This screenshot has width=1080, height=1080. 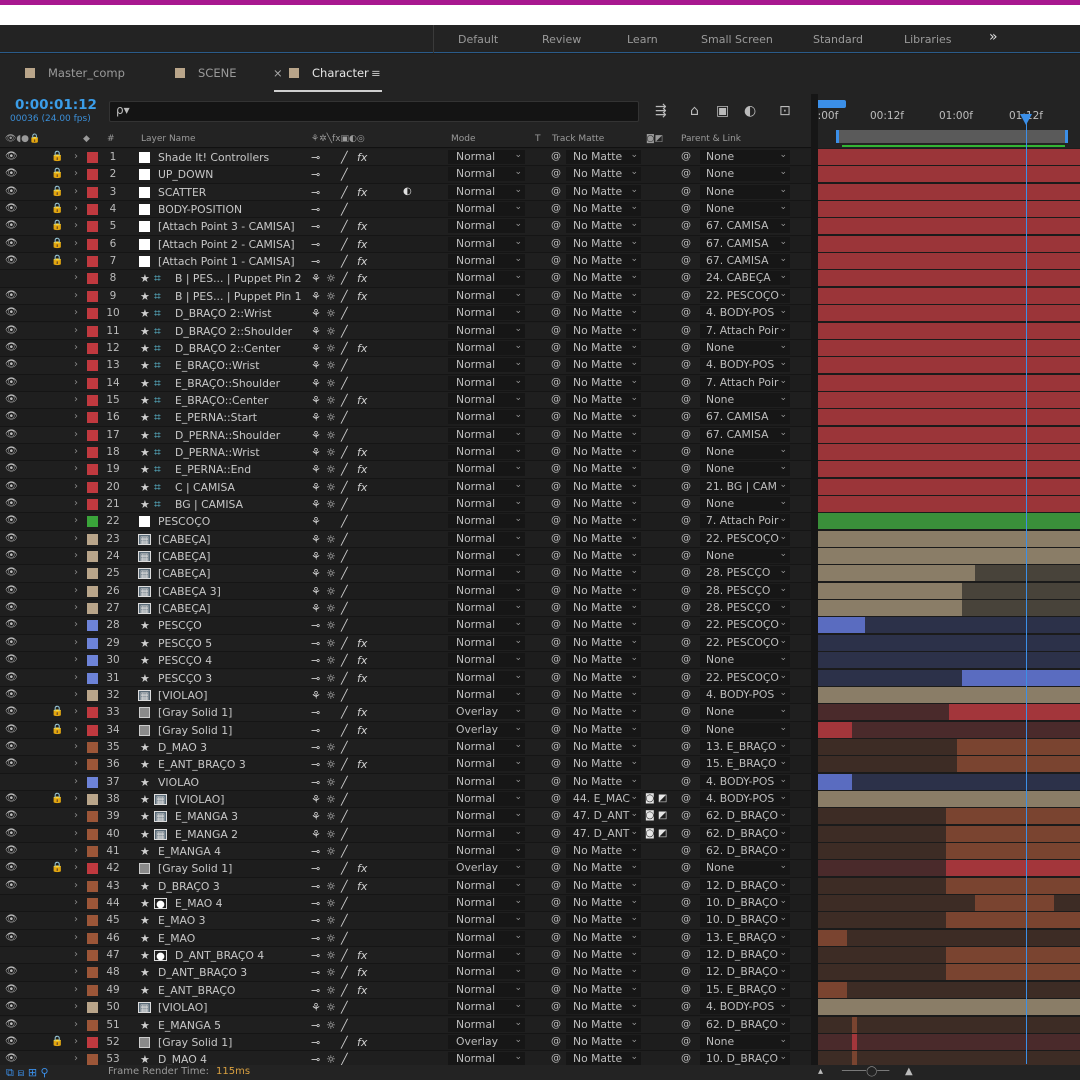 I want to click on layer-name: BODY-POSITION, so click(x=200, y=209).